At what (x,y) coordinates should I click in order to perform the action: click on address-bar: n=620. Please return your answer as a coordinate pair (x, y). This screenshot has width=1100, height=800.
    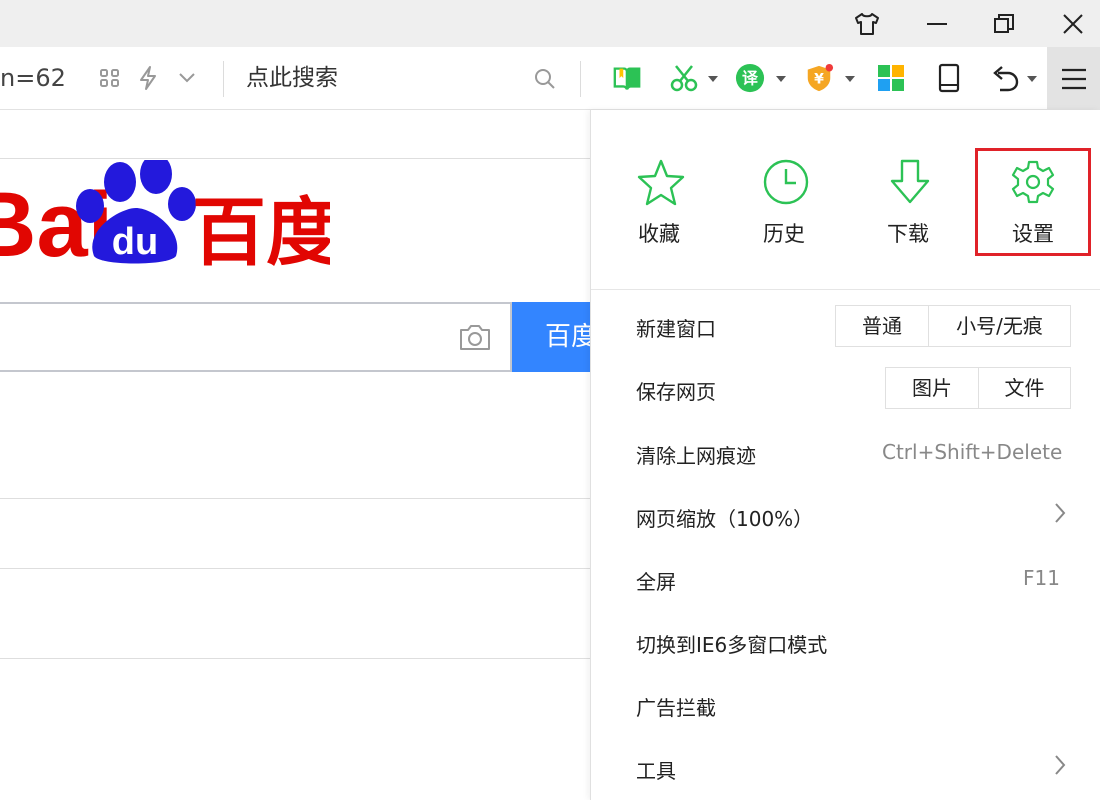
    Looking at the image, I should click on (33, 78).